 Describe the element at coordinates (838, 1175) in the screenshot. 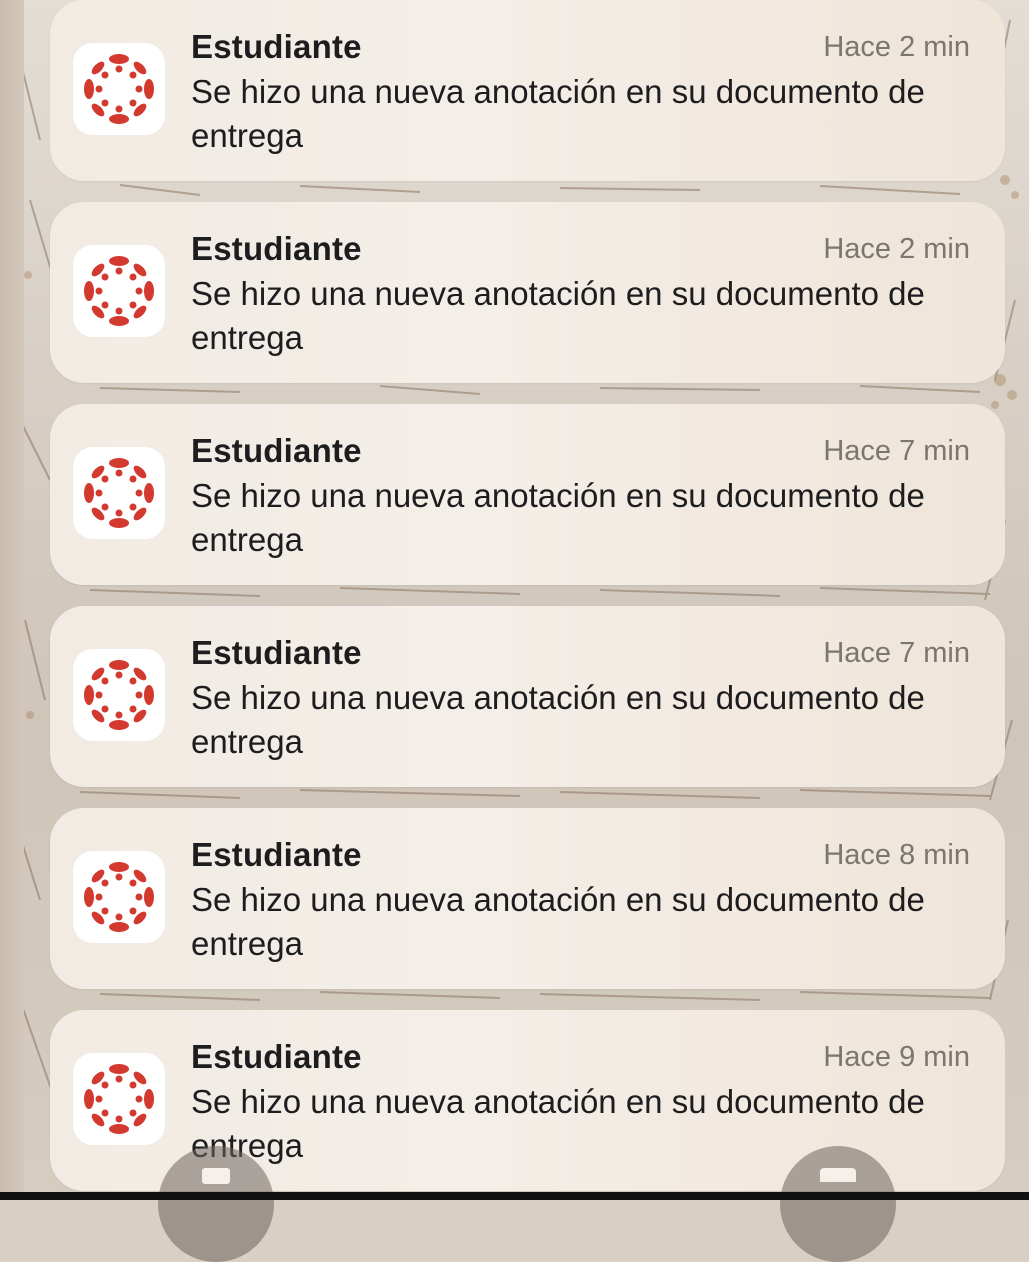

I see `camera-icon` at that location.